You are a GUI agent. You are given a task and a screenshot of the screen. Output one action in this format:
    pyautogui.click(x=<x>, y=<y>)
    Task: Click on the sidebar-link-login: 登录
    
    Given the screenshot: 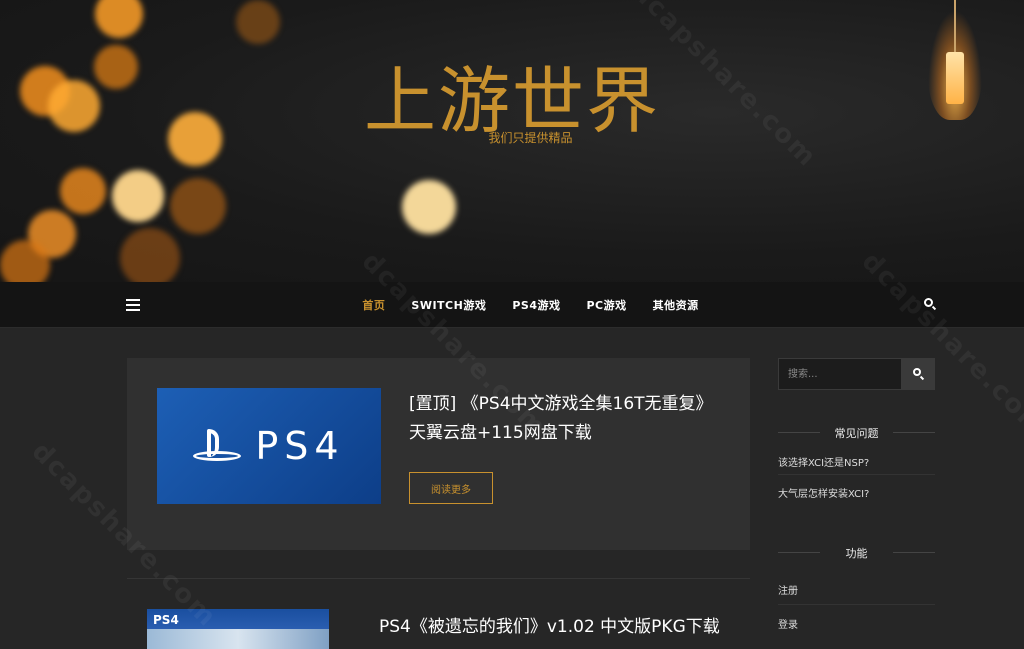 What is the action you would take?
    pyautogui.click(x=788, y=623)
    